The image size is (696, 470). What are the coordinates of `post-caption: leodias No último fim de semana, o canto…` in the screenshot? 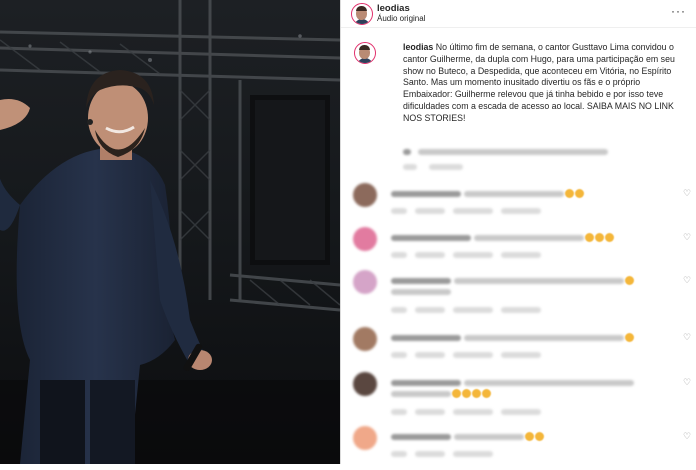 It's located at (546, 83).